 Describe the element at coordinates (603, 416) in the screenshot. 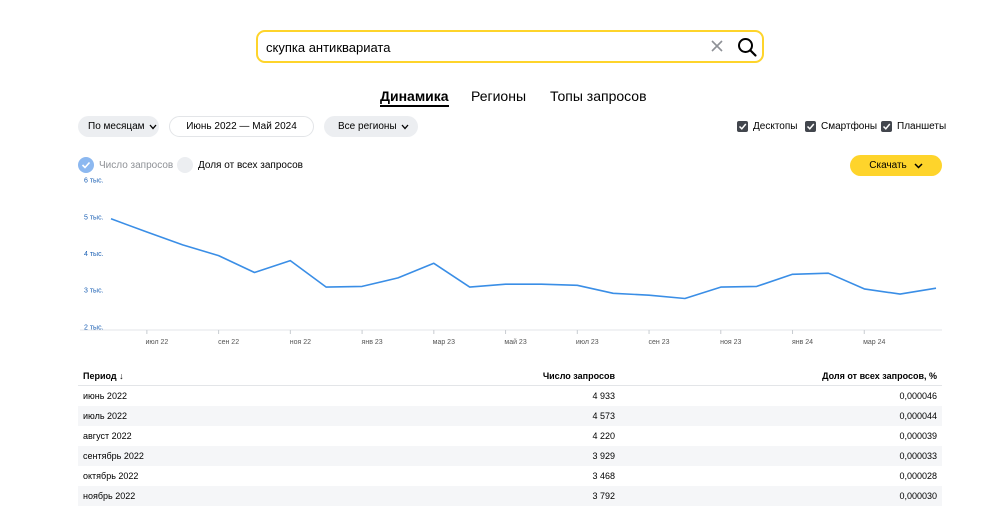

I see `cell-count: 4 573` at that location.